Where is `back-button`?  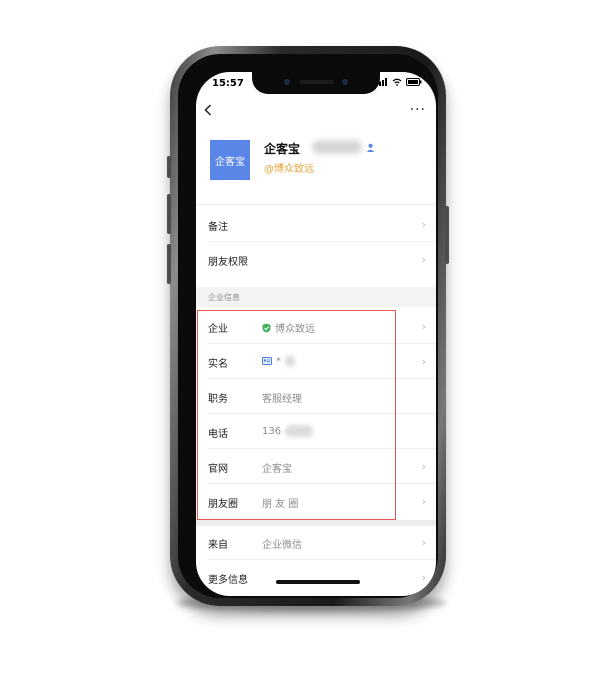
back-button is located at coordinates (208, 111).